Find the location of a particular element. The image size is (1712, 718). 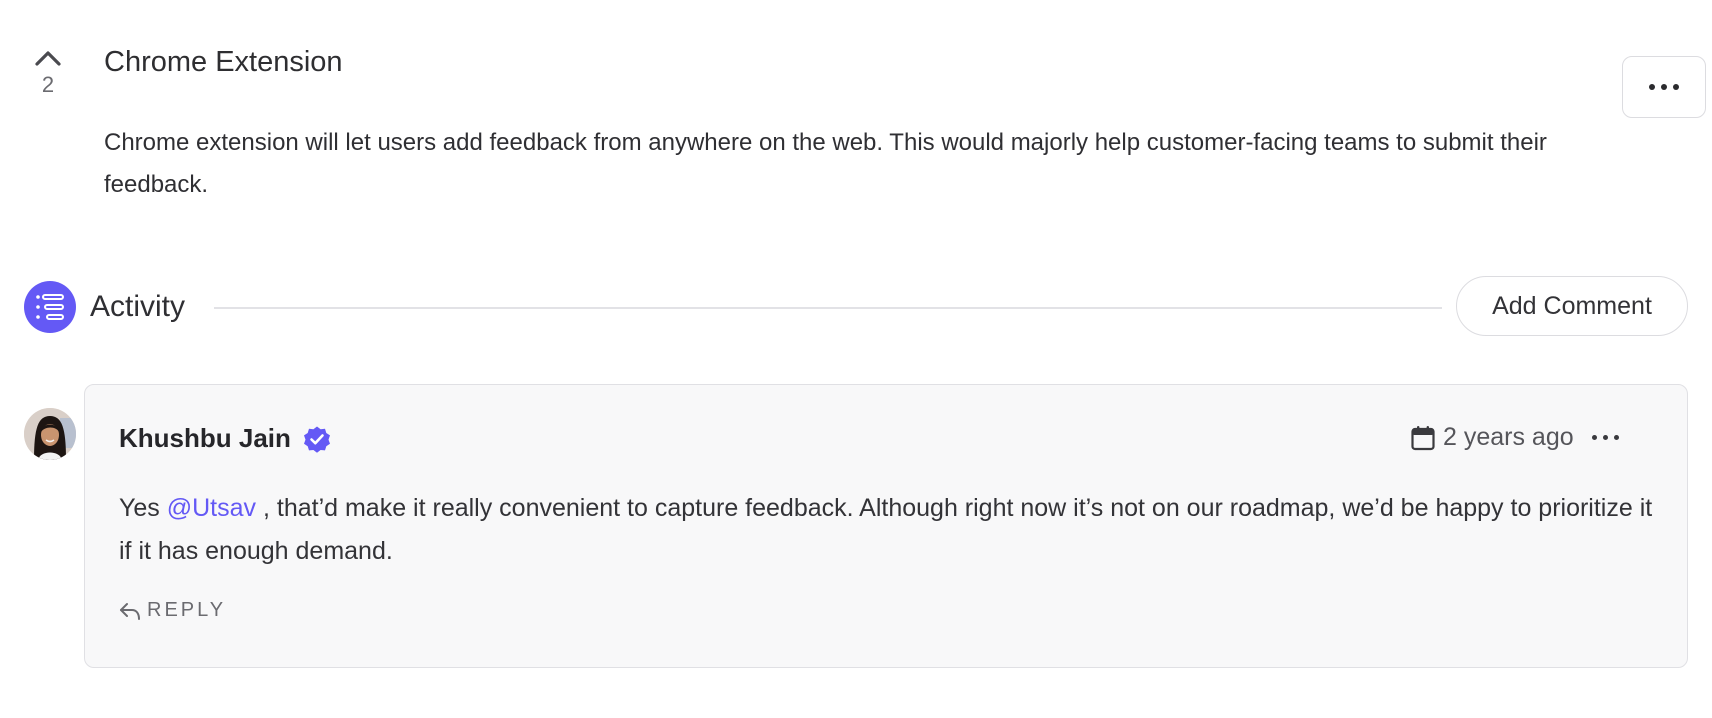

reply-button: REPLY is located at coordinates (172, 610).